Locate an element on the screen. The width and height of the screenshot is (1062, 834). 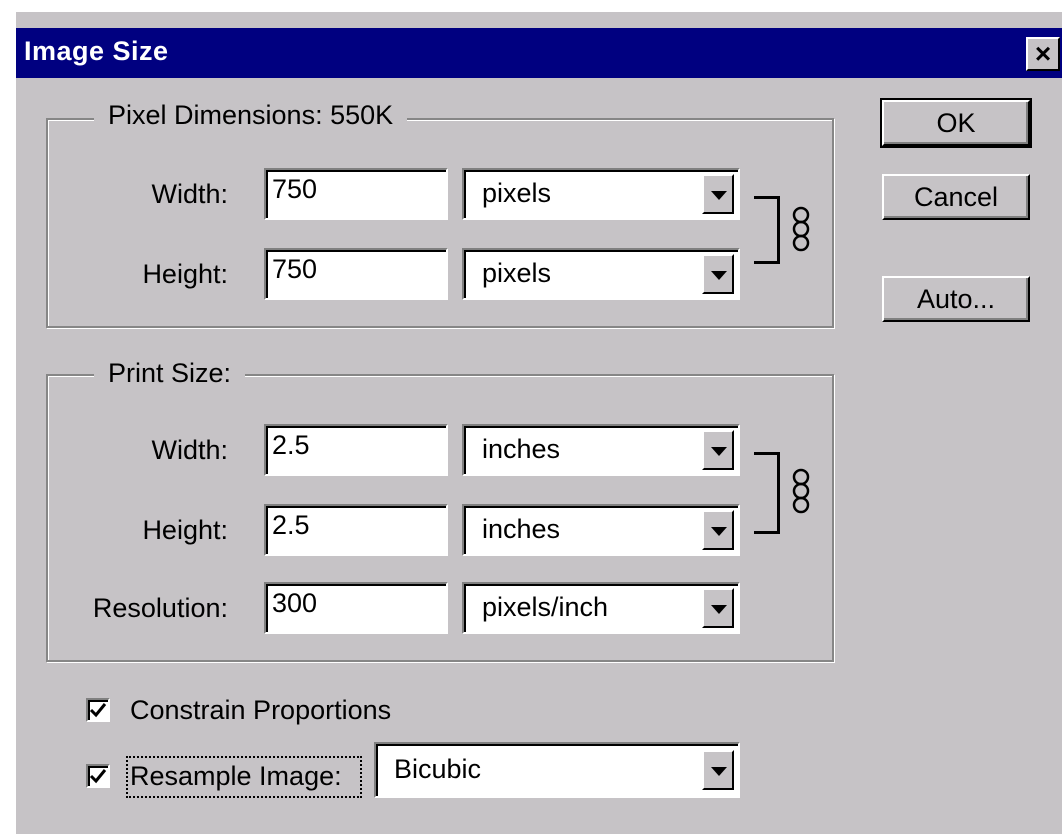
ok-button: OK is located at coordinates (956, 123).